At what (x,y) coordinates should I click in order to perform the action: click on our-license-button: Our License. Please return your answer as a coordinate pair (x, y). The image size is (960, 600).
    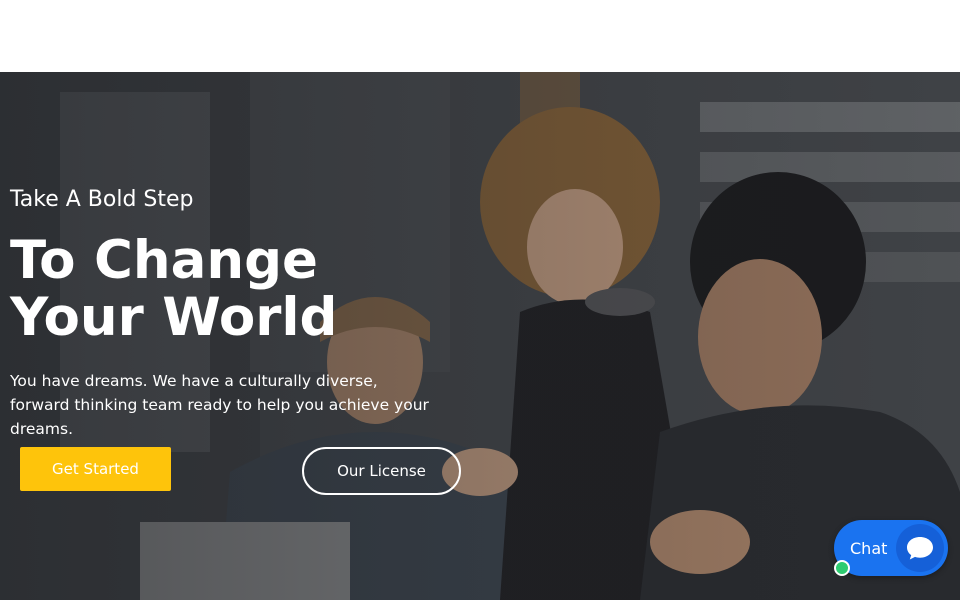
    Looking at the image, I should click on (381, 471).